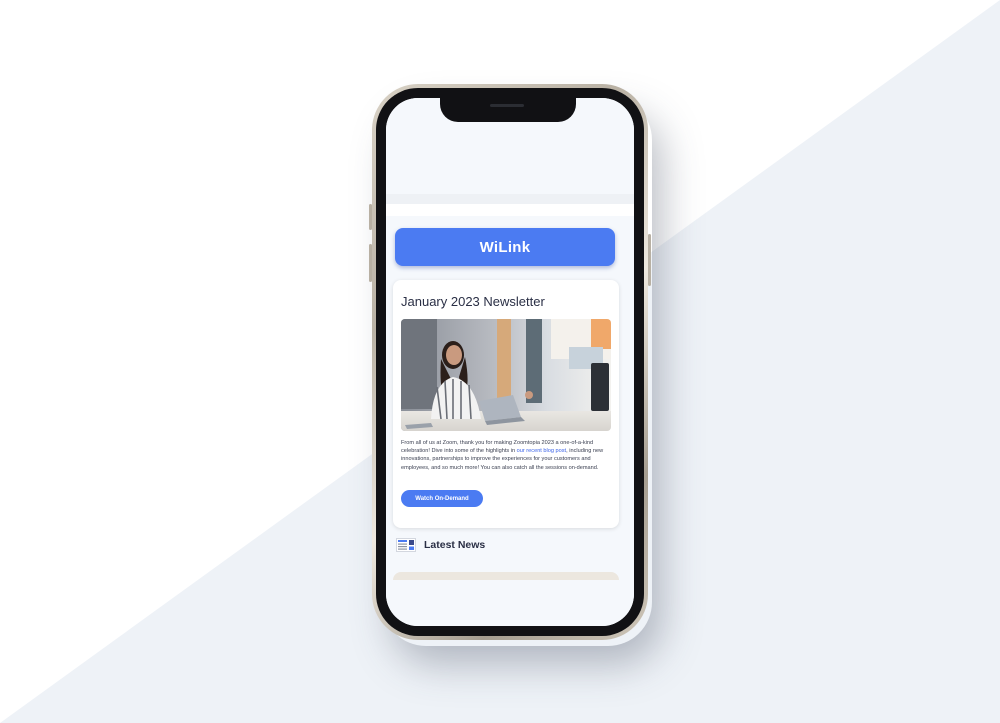  I want to click on office-photo-illustration, so click(506, 375).